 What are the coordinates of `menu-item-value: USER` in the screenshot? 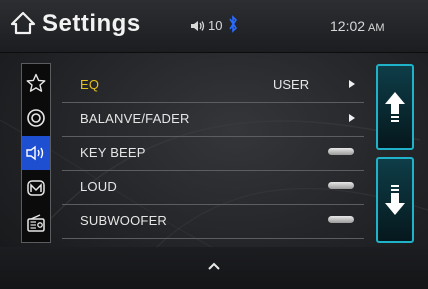 It's located at (291, 84).